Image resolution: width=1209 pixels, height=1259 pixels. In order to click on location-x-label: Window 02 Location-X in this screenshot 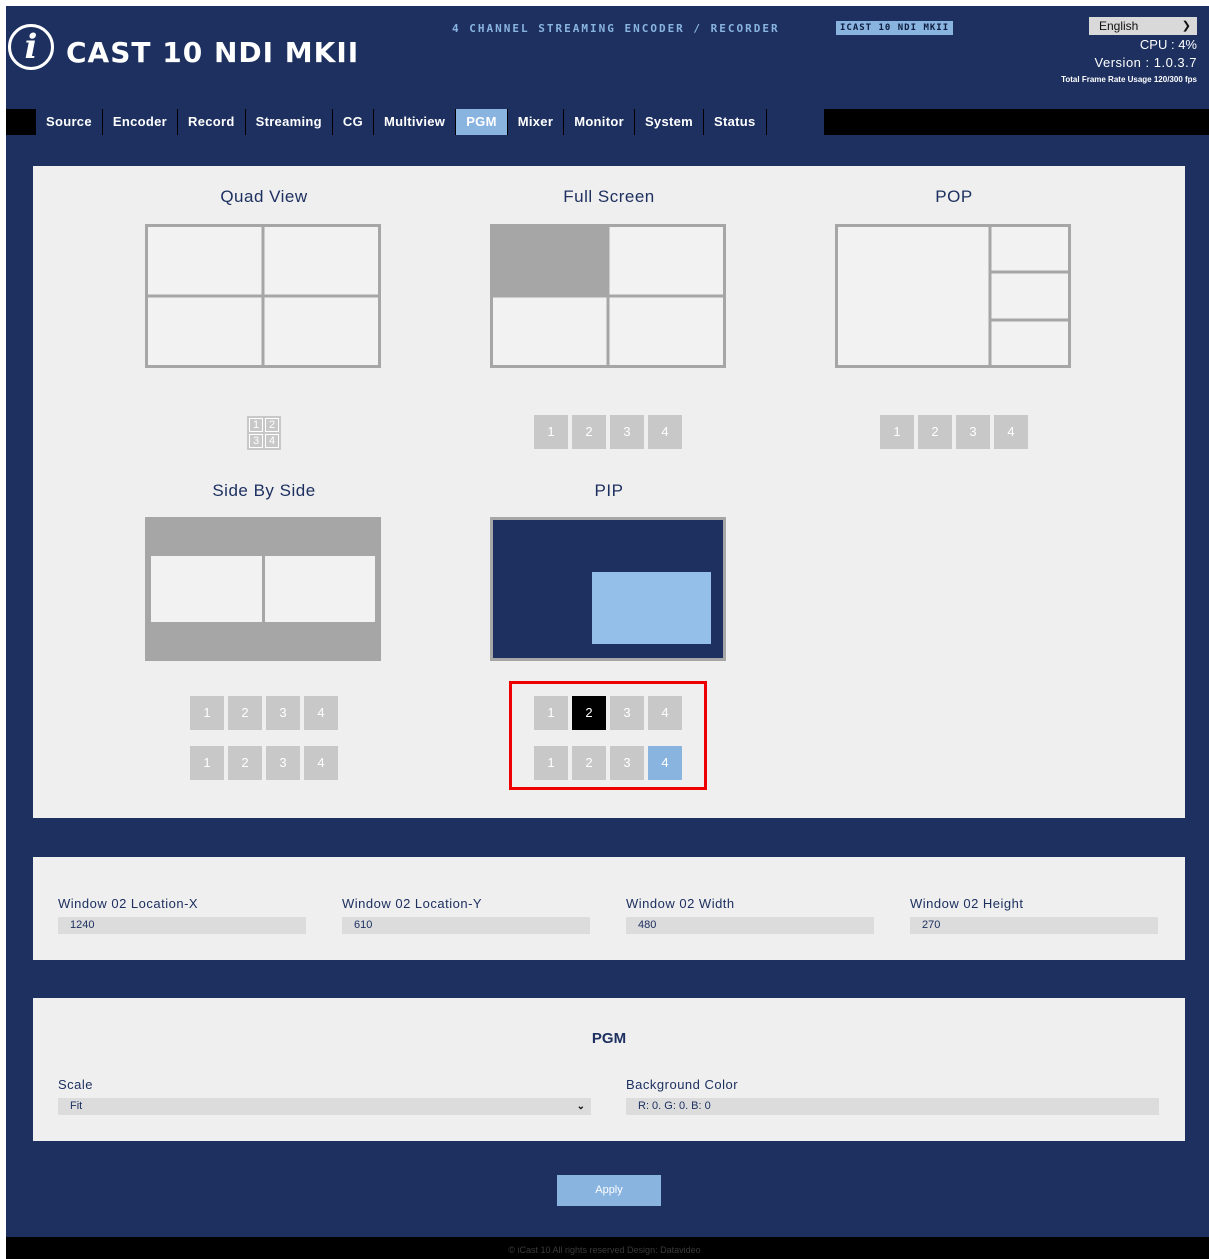, I will do `click(128, 903)`.